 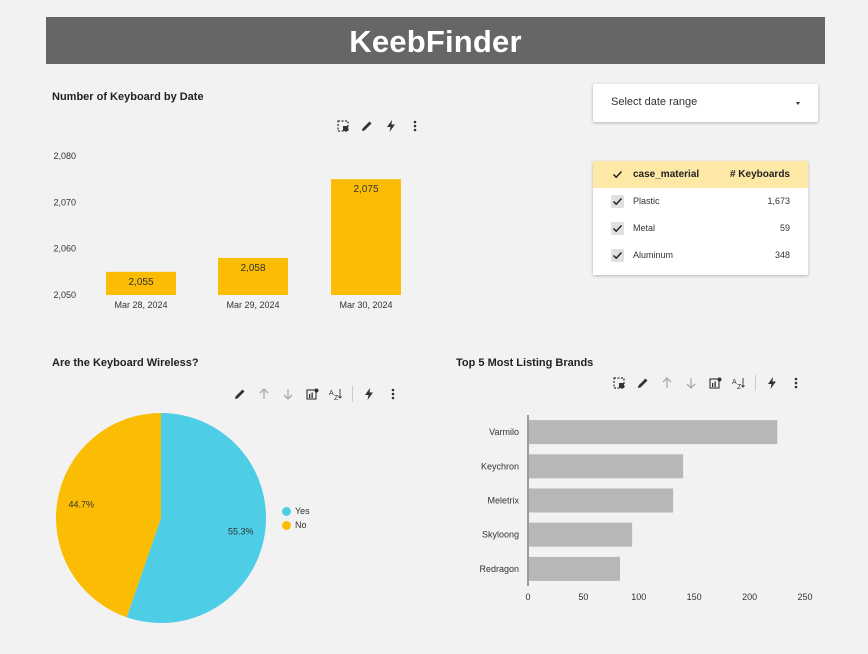 What do you see at coordinates (504, 432) in the screenshot?
I see `y-tick-label: Varmilo` at bounding box center [504, 432].